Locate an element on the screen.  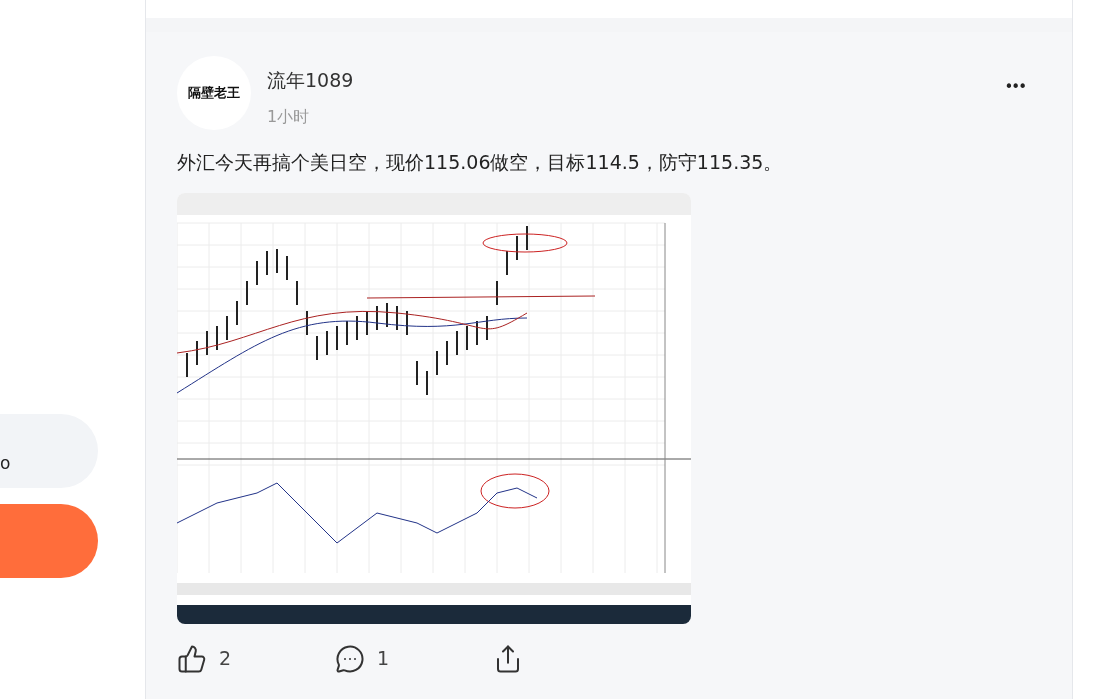
comment-button: 1 is located at coordinates (414, 658).